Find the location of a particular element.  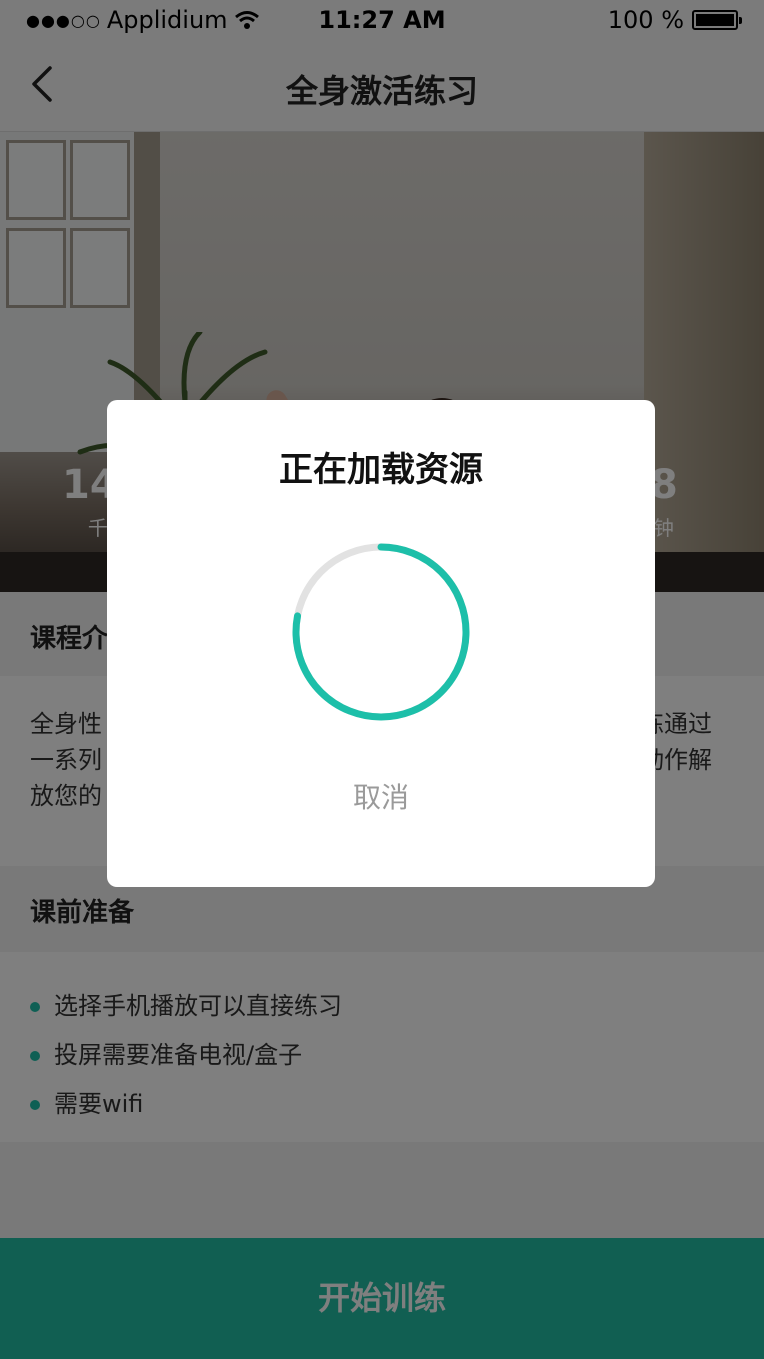

loading-spinner-icon is located at coordinates (381, 632).